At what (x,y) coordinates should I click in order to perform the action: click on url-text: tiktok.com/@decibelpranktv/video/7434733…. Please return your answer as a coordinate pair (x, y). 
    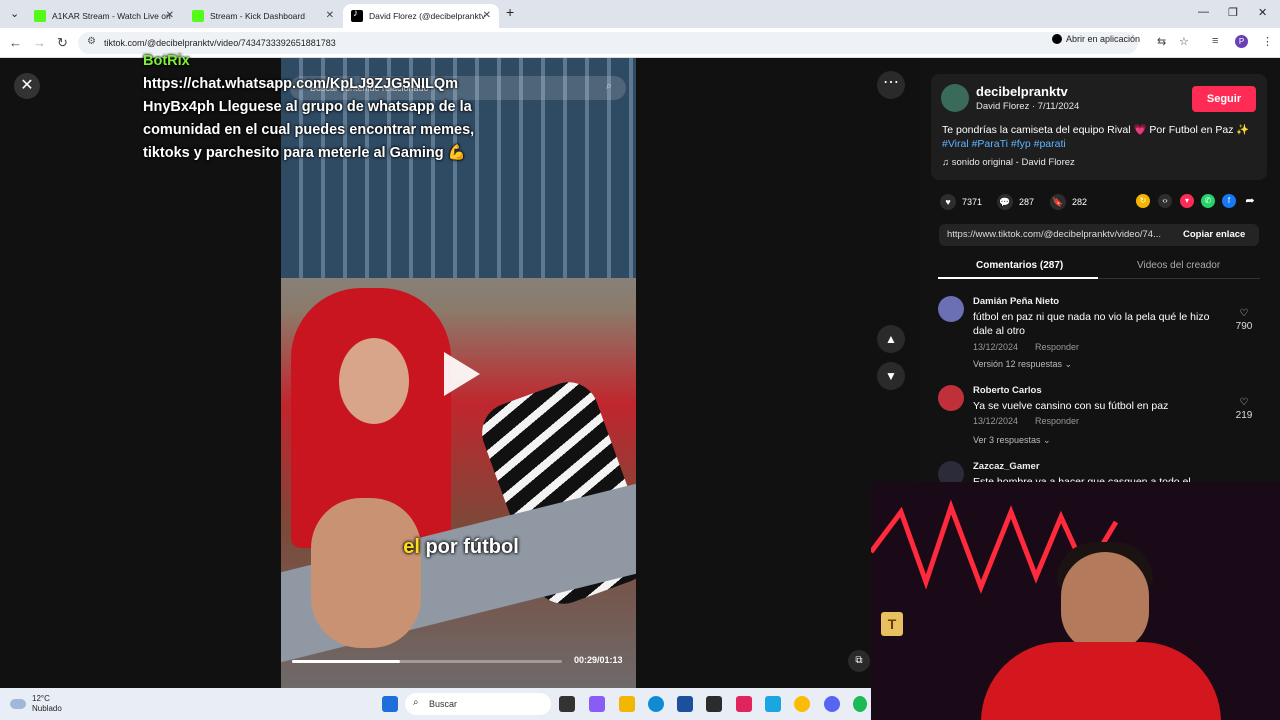
    Looking at the image, I should click on (220, 43).